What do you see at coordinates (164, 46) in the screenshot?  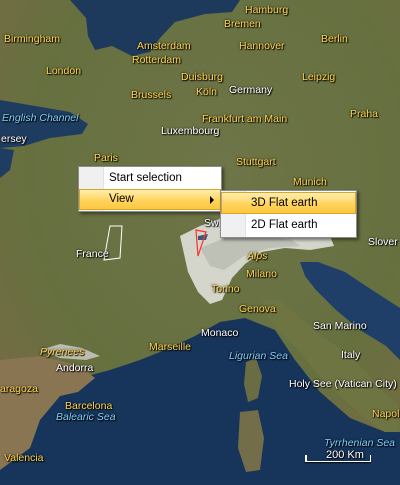 I see `label-amsterdam: Amsterdam` at bounding box center [164, 46].